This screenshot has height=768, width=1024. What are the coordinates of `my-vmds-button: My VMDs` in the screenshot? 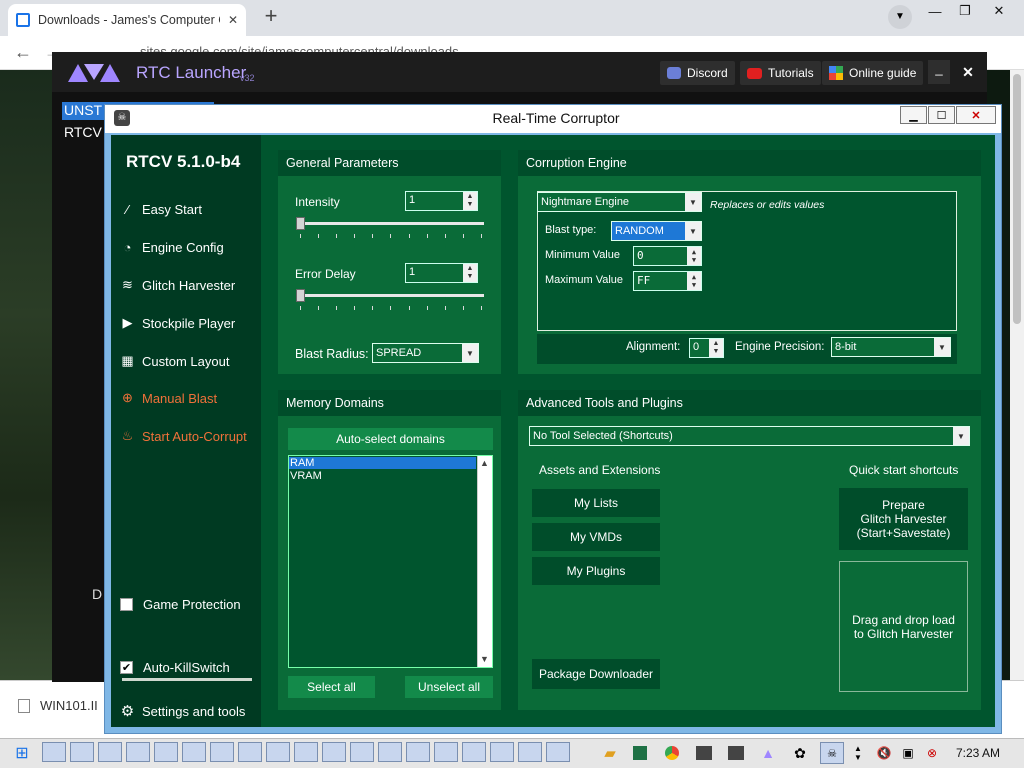 It's located at (596, 537).